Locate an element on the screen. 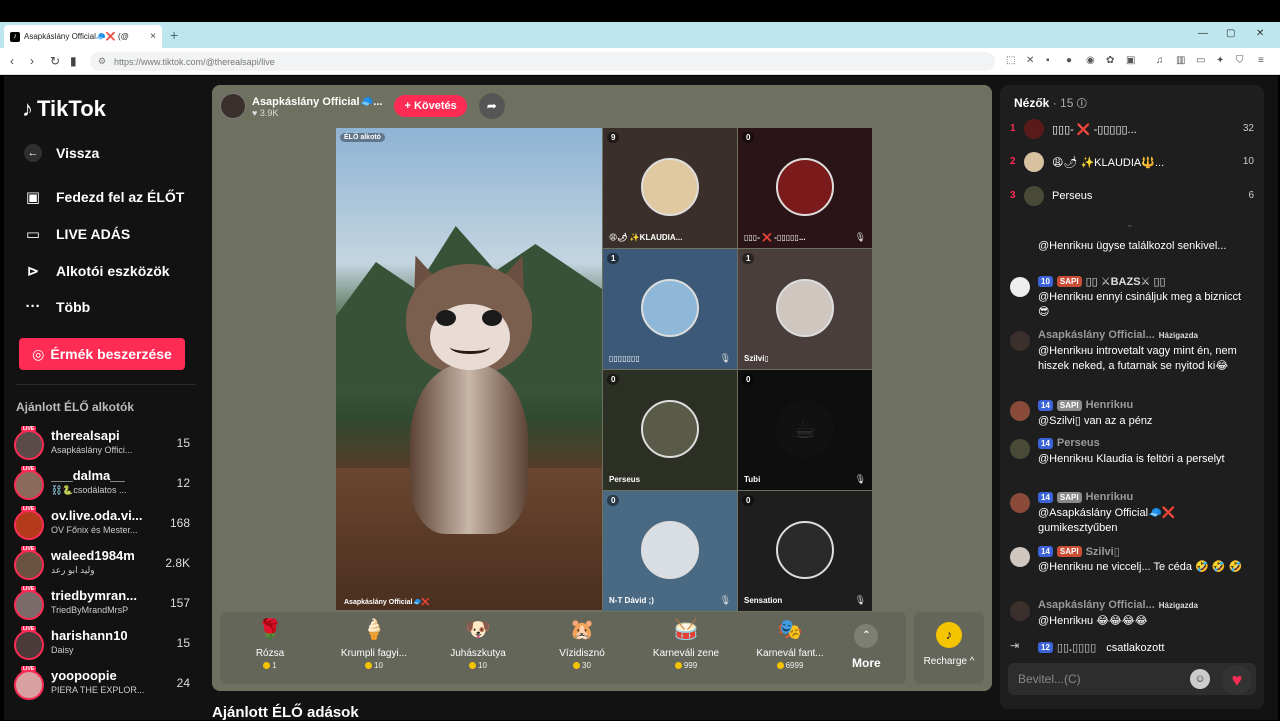  star-icon: ✦ is located at coordinates (1220, 60).